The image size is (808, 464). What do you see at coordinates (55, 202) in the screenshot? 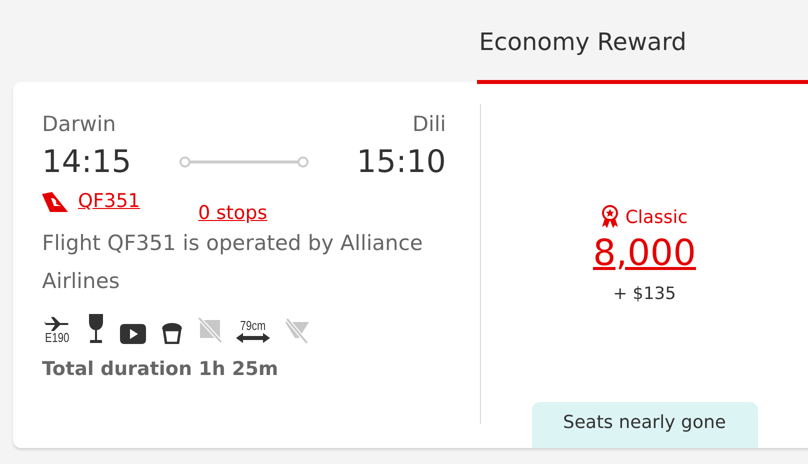
I see `kangaroo-tail-logo` at bounding box center [55, 202].